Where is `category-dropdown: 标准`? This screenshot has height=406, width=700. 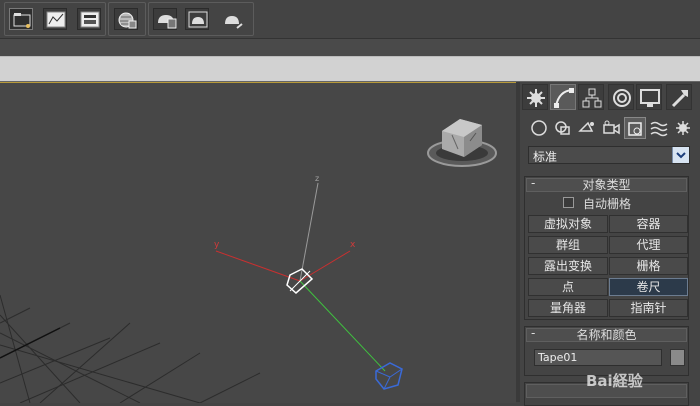 category-dropdown: 标准 is located at coordinates (609, 155).